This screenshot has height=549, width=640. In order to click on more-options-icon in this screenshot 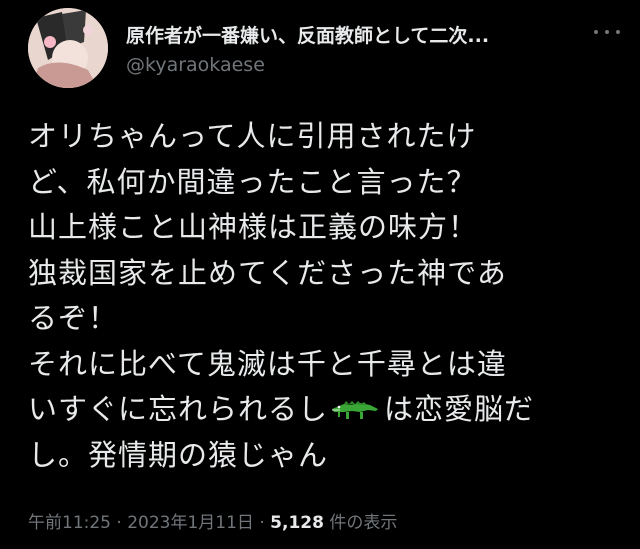, I will do `click(607, 32)`.